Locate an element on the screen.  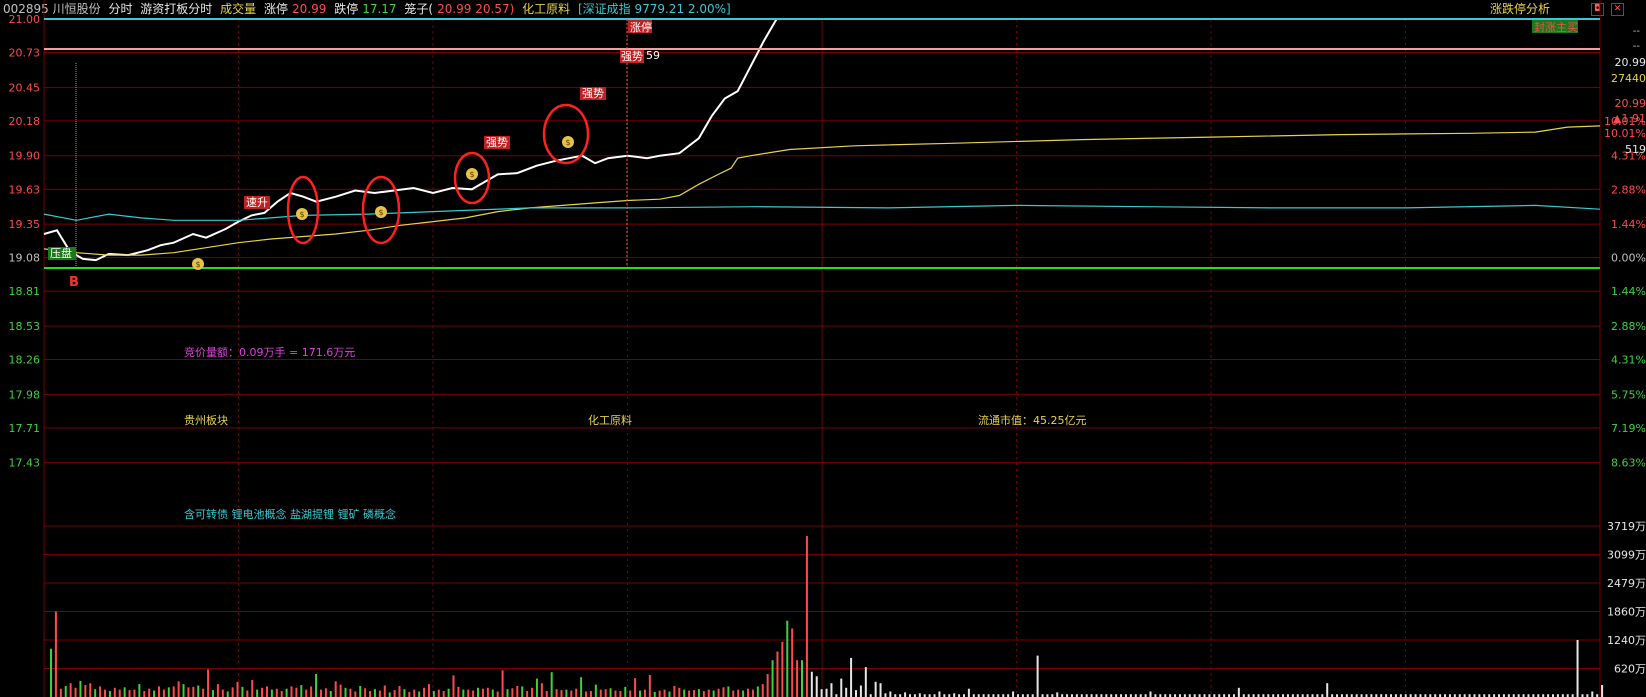
price-tick-label: 20.45 is located at coordinates (25, 87).